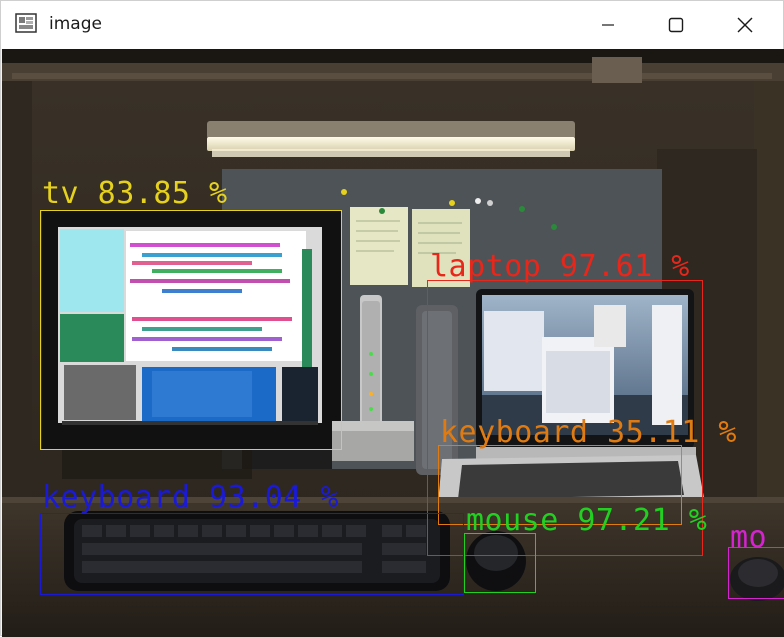 The height and width of the screenshot is (637, 784). I want to click on detection-label-keyboard-desk: keyboard 93.04 %, so click(190, 497).